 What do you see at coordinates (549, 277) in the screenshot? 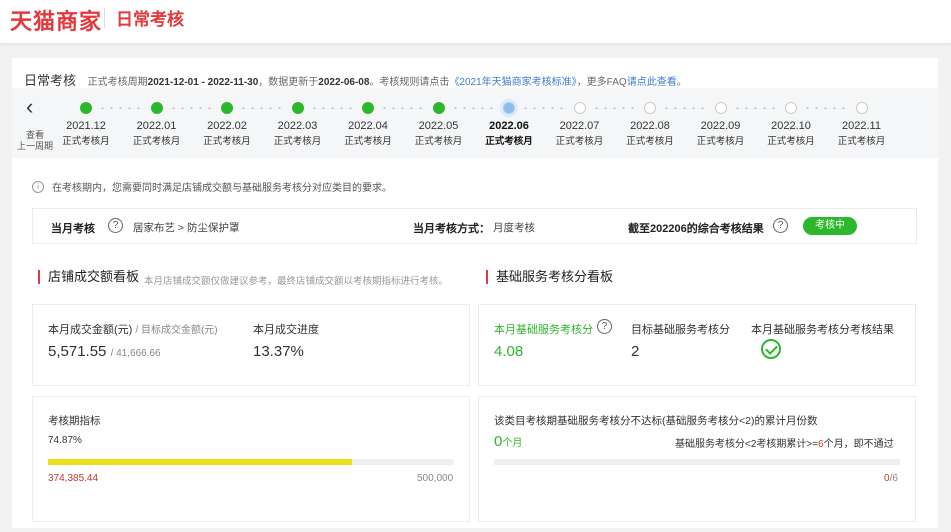
I see `service-board-title: 基础服务考核分看板` at bounding box center [549, 277].